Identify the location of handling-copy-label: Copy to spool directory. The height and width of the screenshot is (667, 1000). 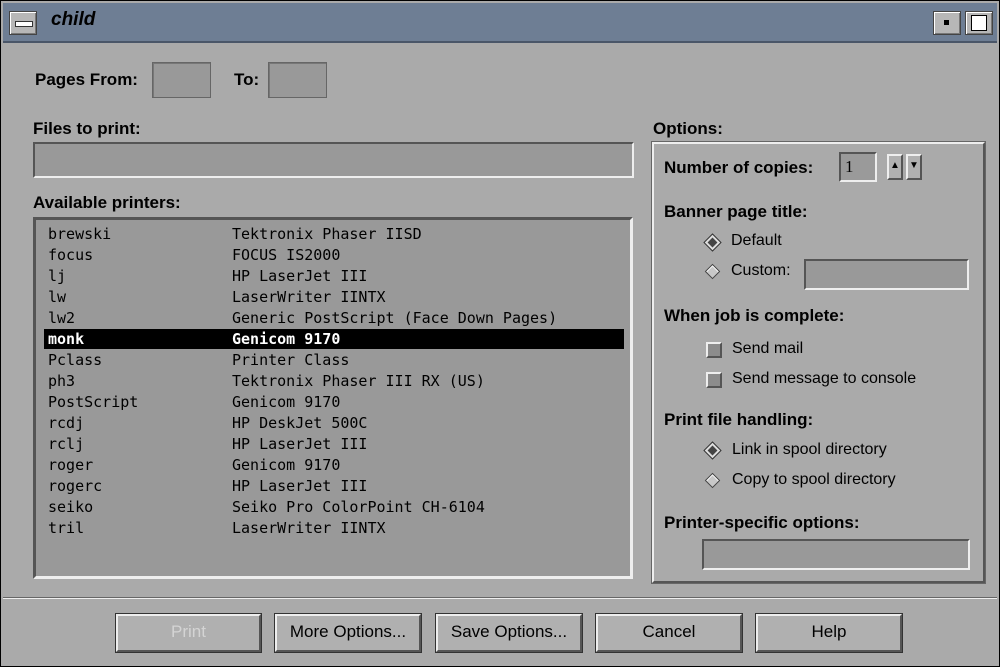
(814, 479).